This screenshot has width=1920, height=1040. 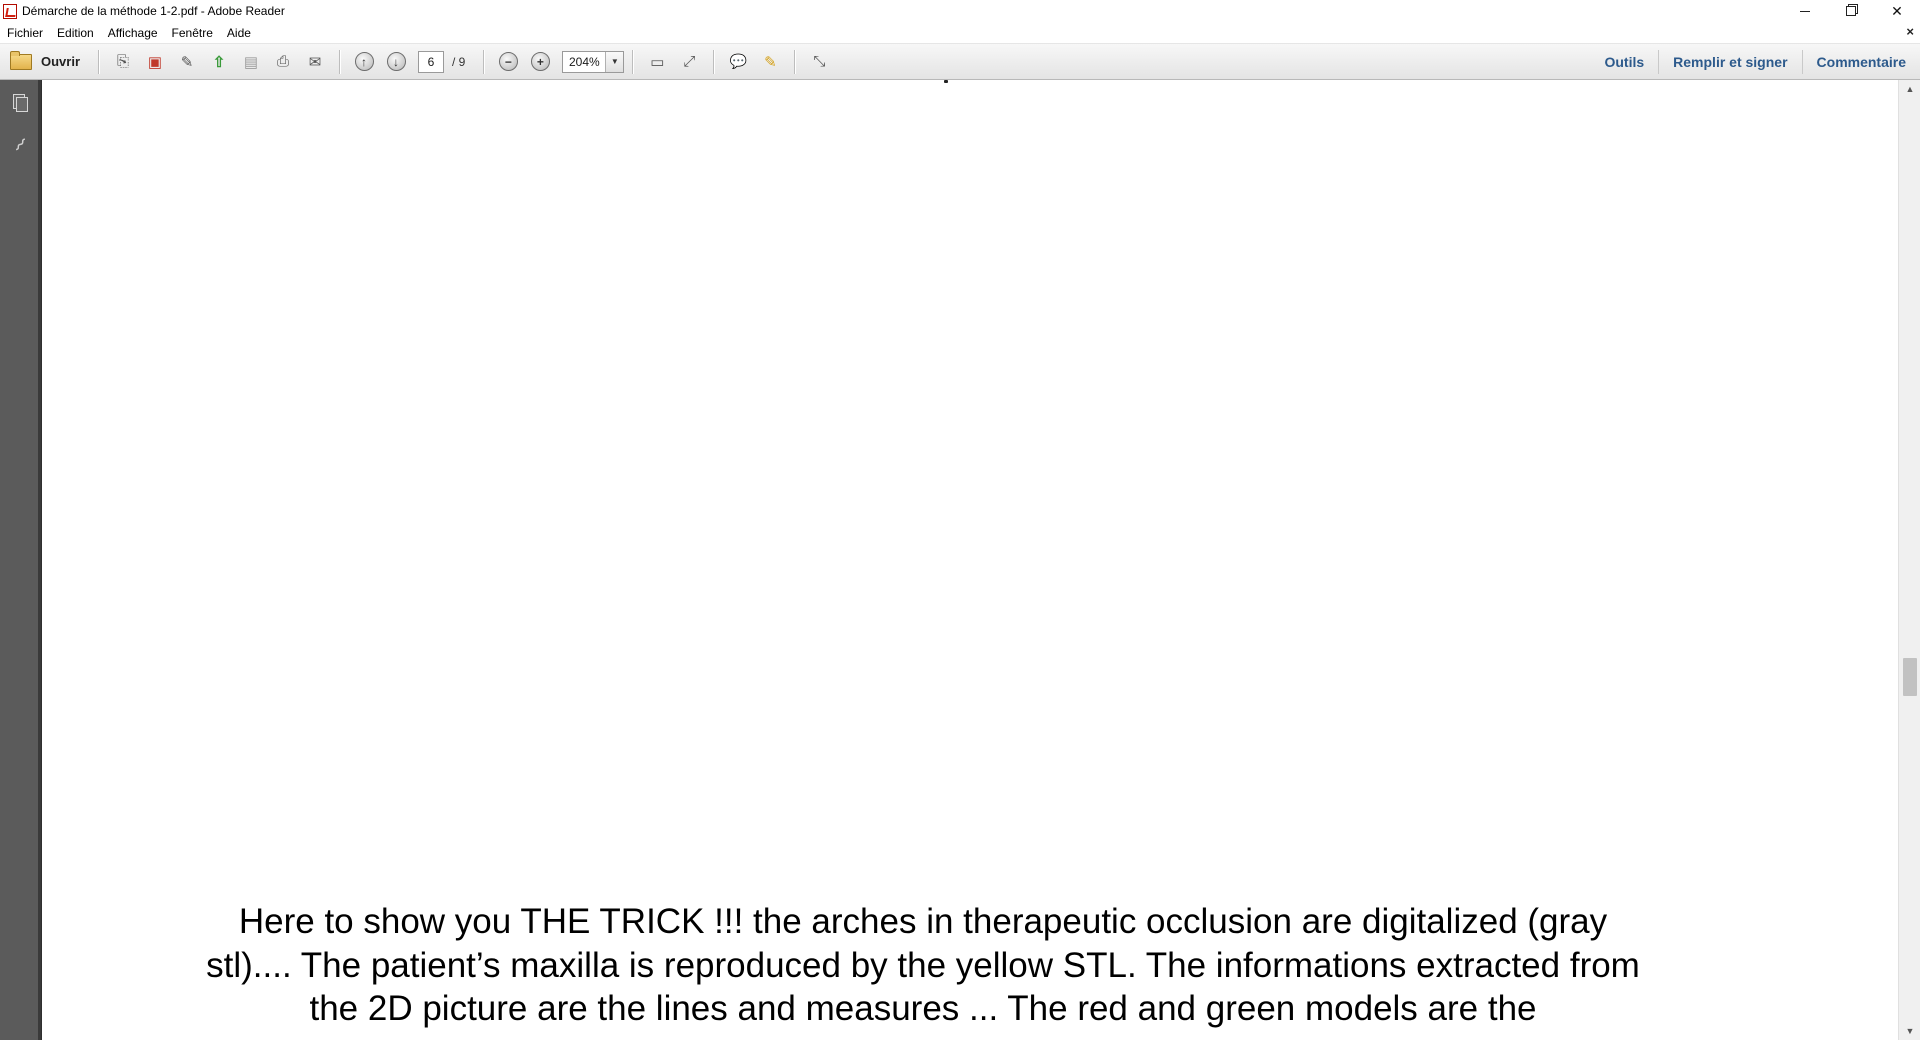 I want to click on comment-pane-link: Commentaire, so click(x=1860, y=62).